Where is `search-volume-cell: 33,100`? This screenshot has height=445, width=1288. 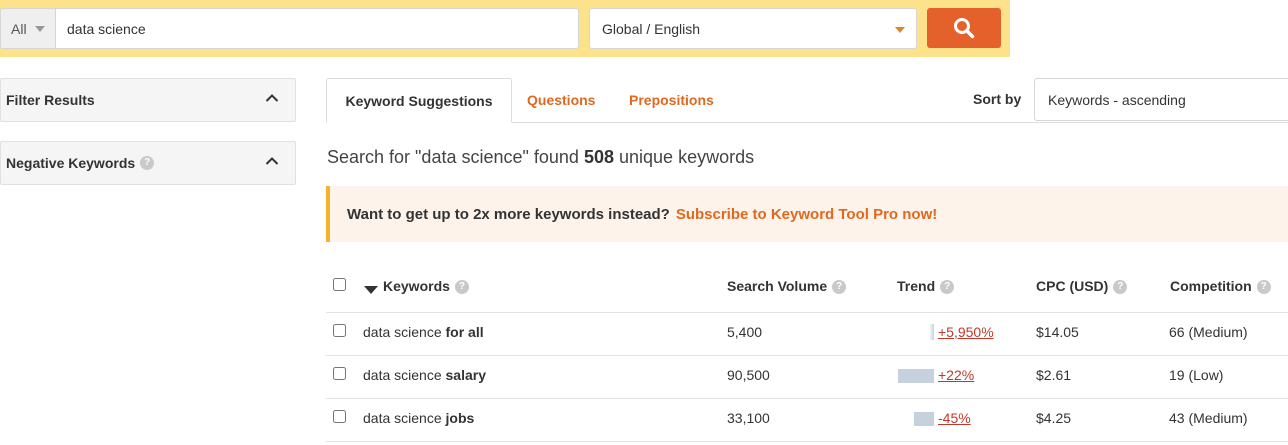
search-volume-cell: 33,100 is located at coordinates (748, 418).